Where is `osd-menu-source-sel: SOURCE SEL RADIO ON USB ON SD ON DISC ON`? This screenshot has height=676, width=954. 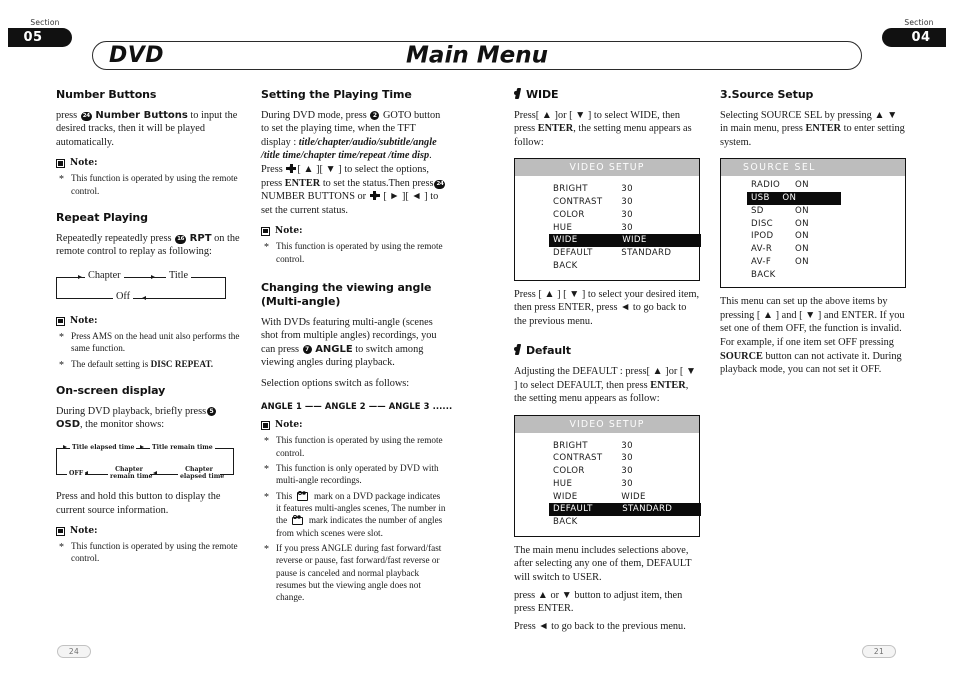
osd-menu-source-sel: SOURCE SEL RADIO ON USB ON SD ON DISC ON is located at coordinates (813, 223).